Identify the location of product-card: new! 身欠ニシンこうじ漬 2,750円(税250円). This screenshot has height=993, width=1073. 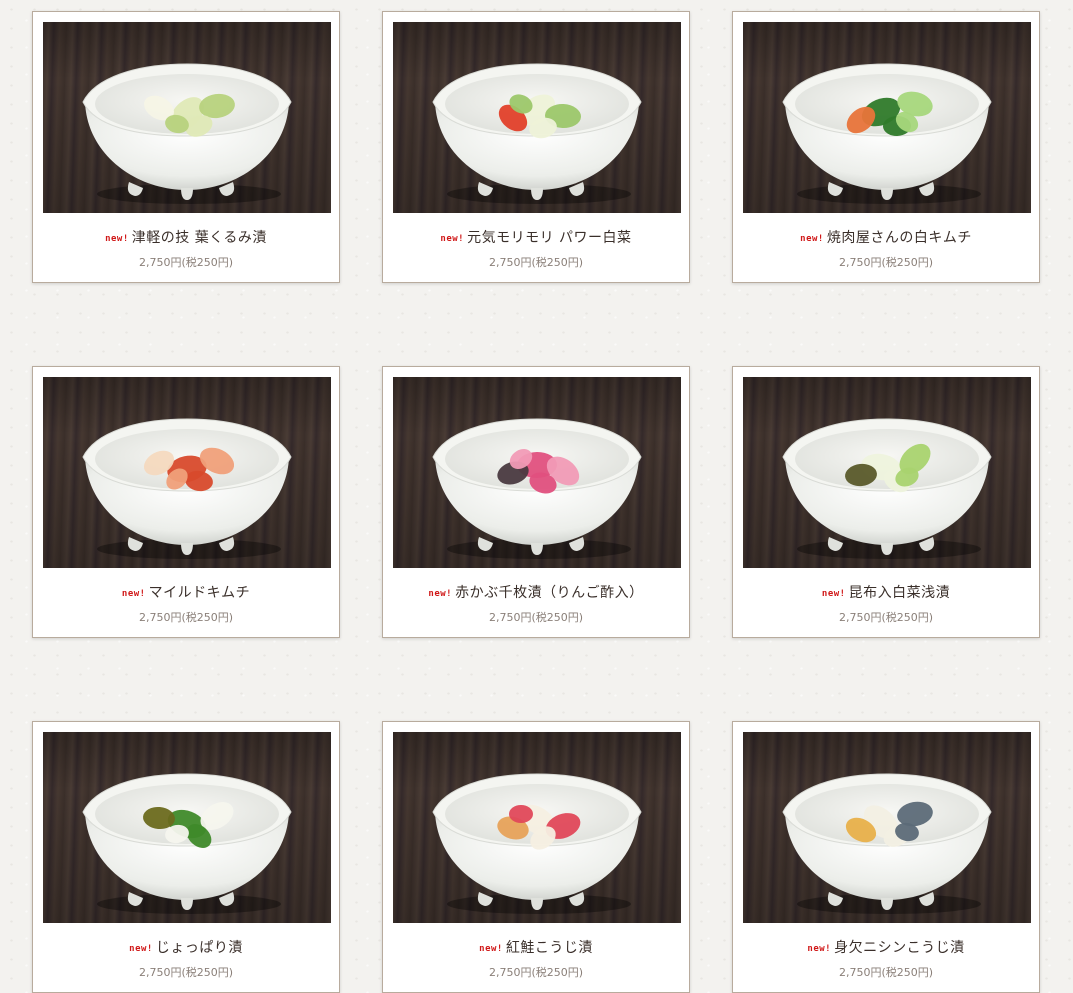
(886, 857).